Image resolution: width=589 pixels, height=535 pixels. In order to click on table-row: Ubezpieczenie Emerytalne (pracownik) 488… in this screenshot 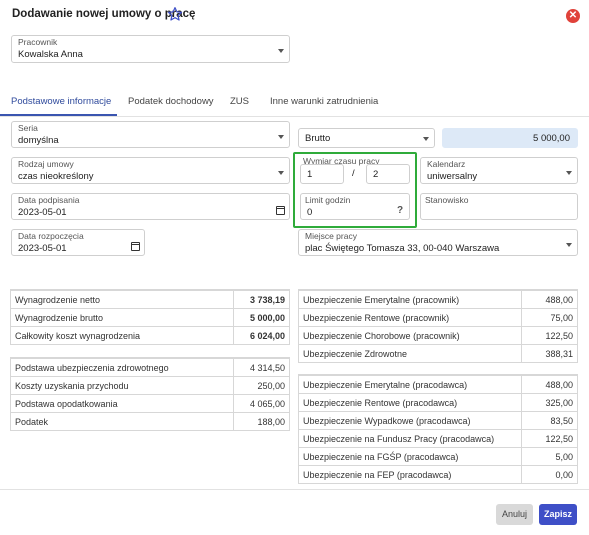, I will do `click(438, 299)`.